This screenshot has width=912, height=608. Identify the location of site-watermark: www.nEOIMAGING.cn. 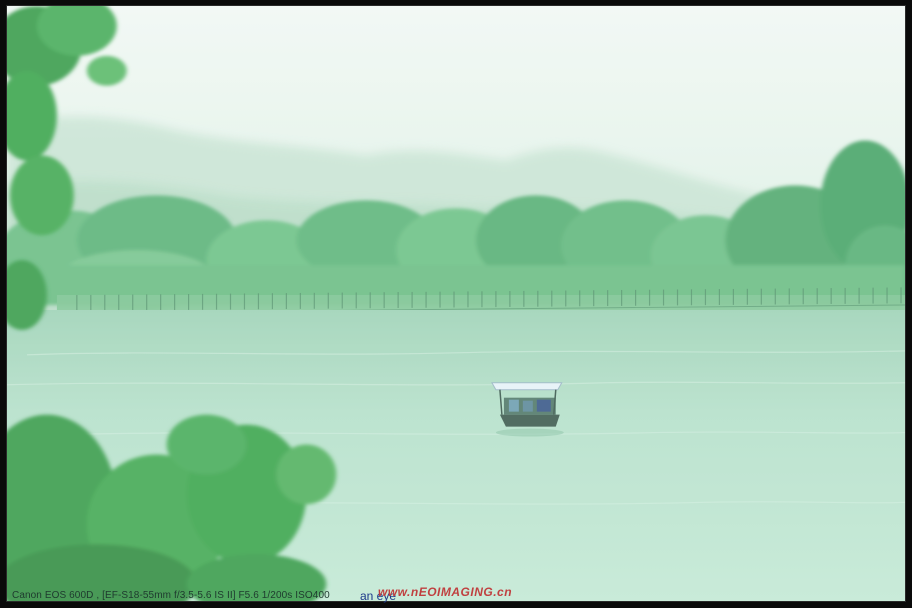
(445, 592).